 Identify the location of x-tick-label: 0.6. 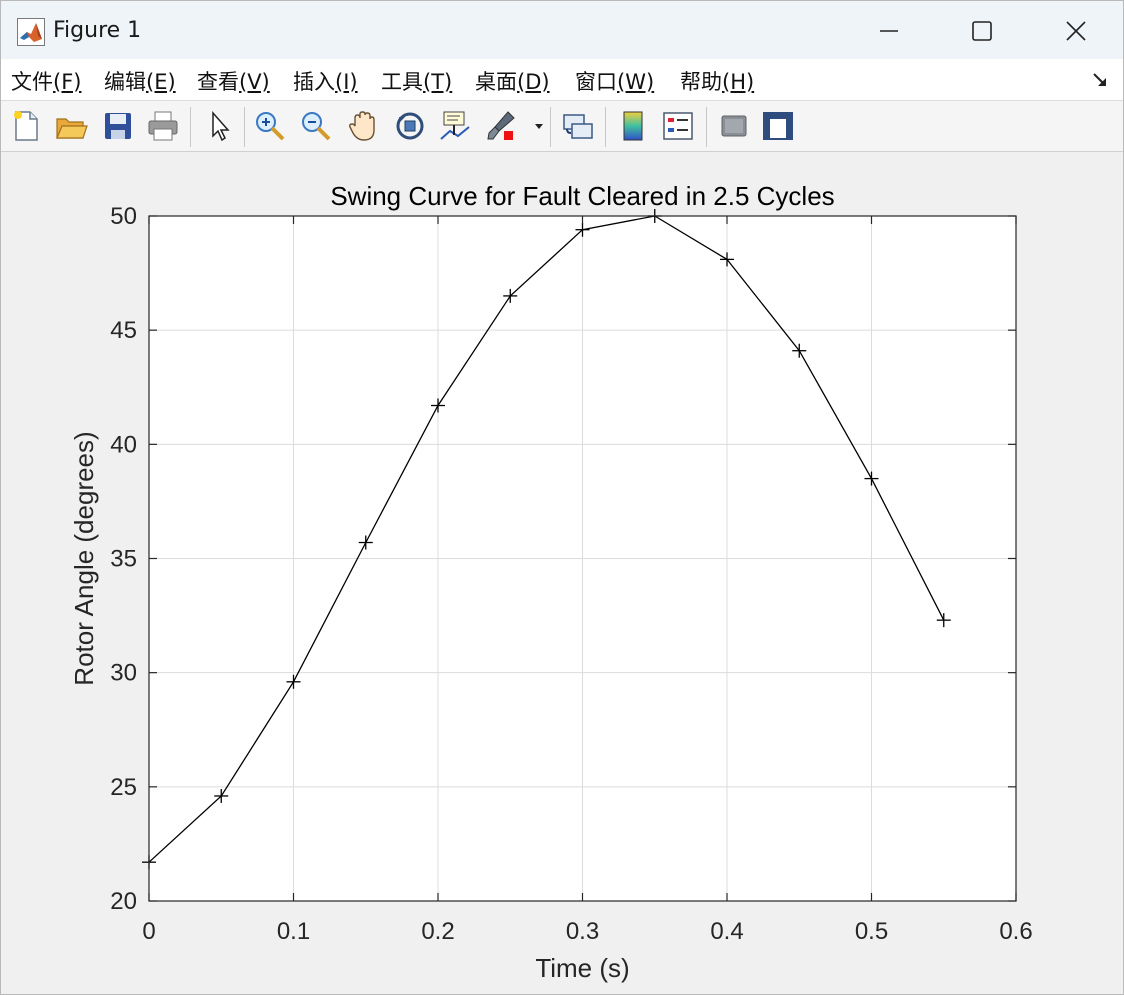
(1015, 931).